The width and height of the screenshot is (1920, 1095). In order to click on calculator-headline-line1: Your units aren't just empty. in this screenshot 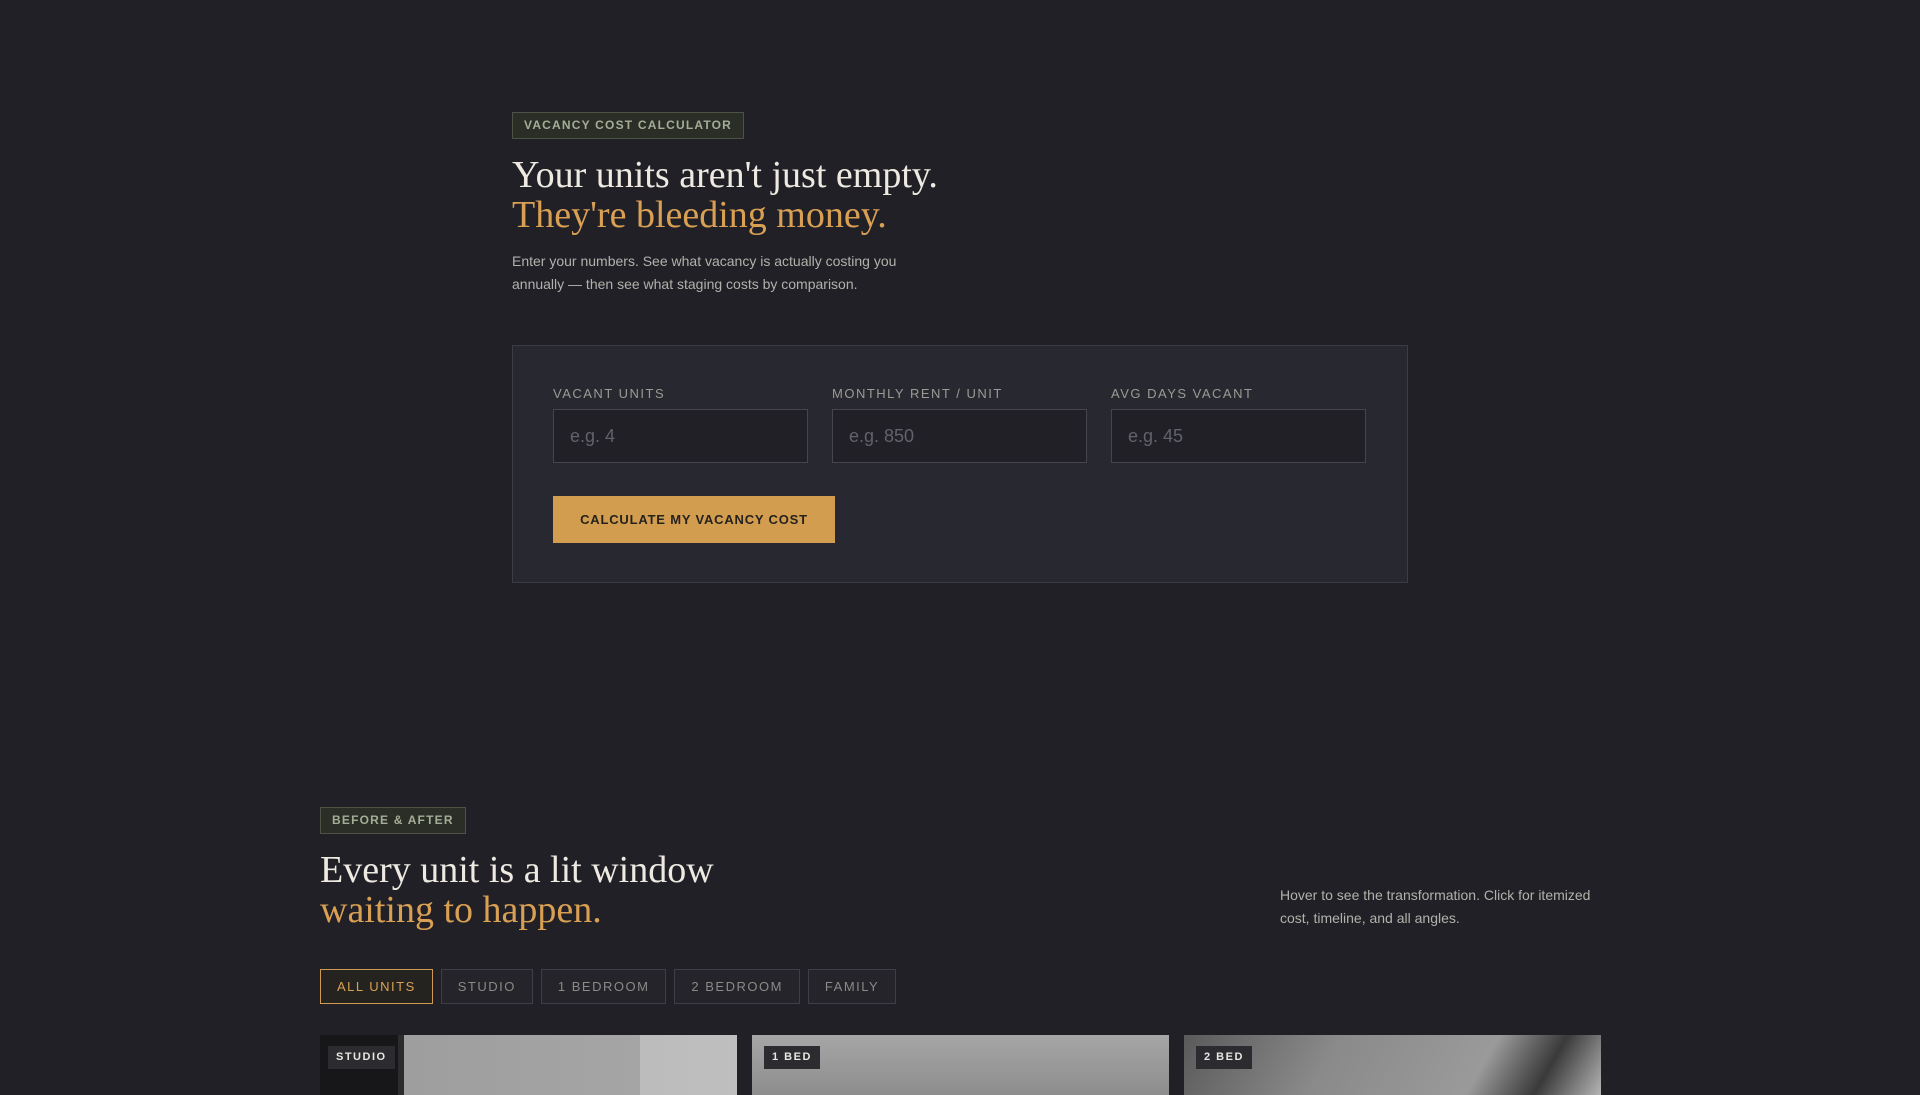, I will do `click(725, 175)`.